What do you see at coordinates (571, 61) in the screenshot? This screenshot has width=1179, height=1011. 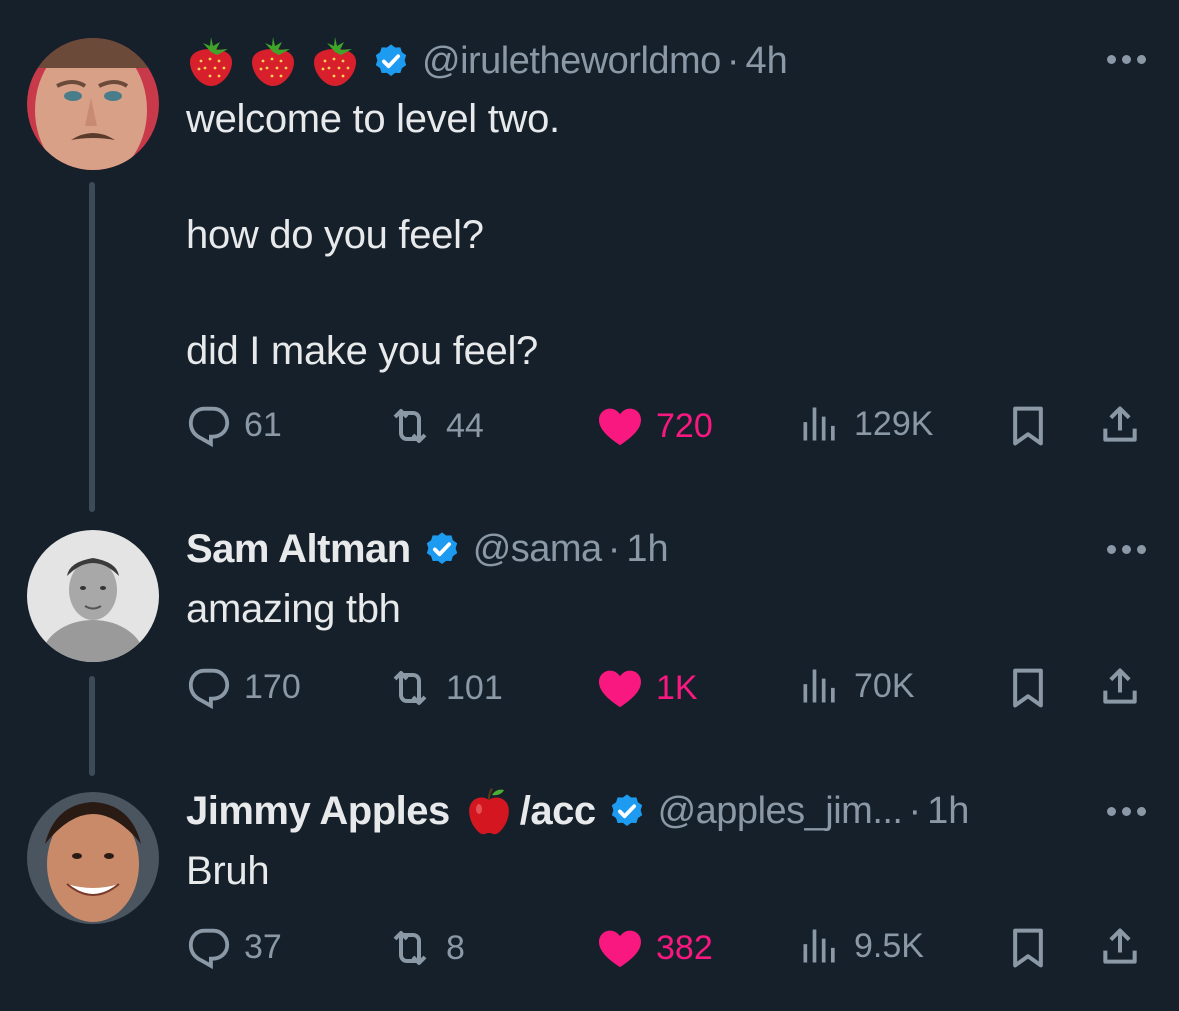 I see `user-handle: @iruletheworldmo` at bounding box center [571, 61].